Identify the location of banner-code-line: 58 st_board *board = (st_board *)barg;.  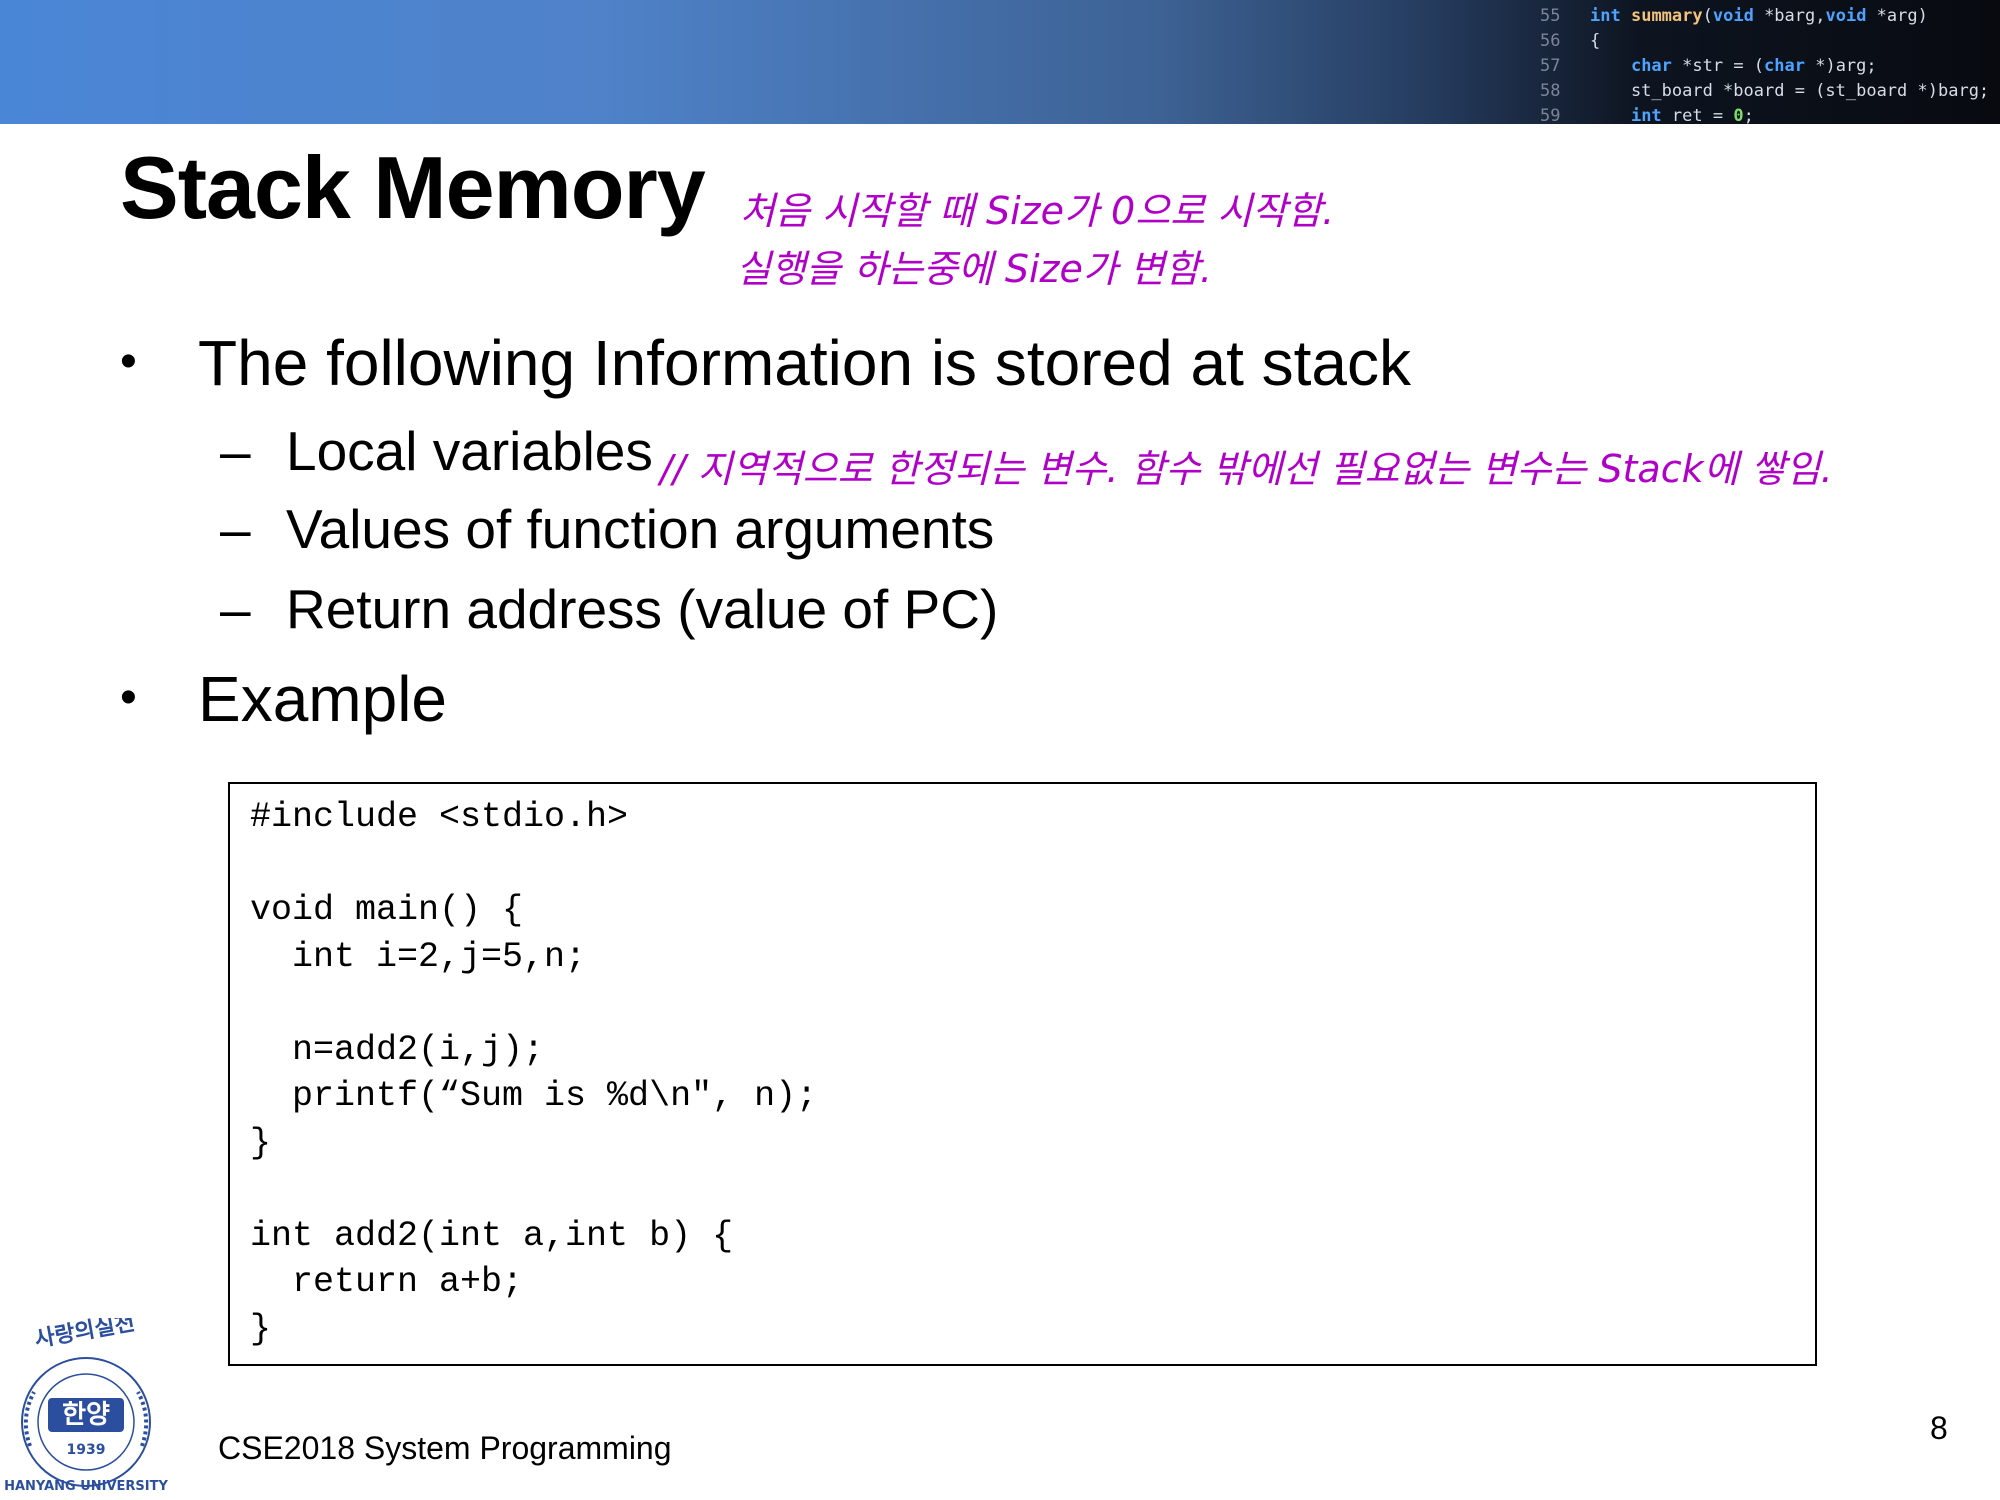
(1770, 91).